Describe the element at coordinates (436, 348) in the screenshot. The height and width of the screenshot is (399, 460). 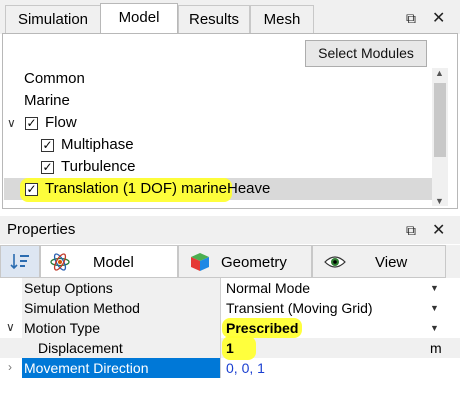
I see `unit-label: m` at that location.